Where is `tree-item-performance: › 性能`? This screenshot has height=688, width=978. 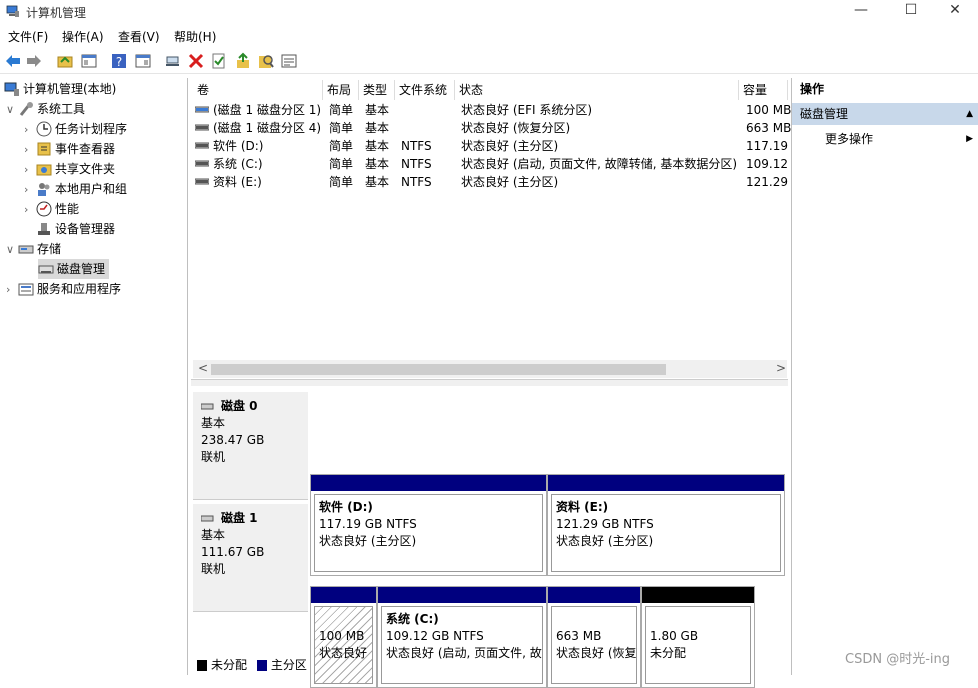
tree-item-performance: › 性能 is located at coordinates (51, 209).